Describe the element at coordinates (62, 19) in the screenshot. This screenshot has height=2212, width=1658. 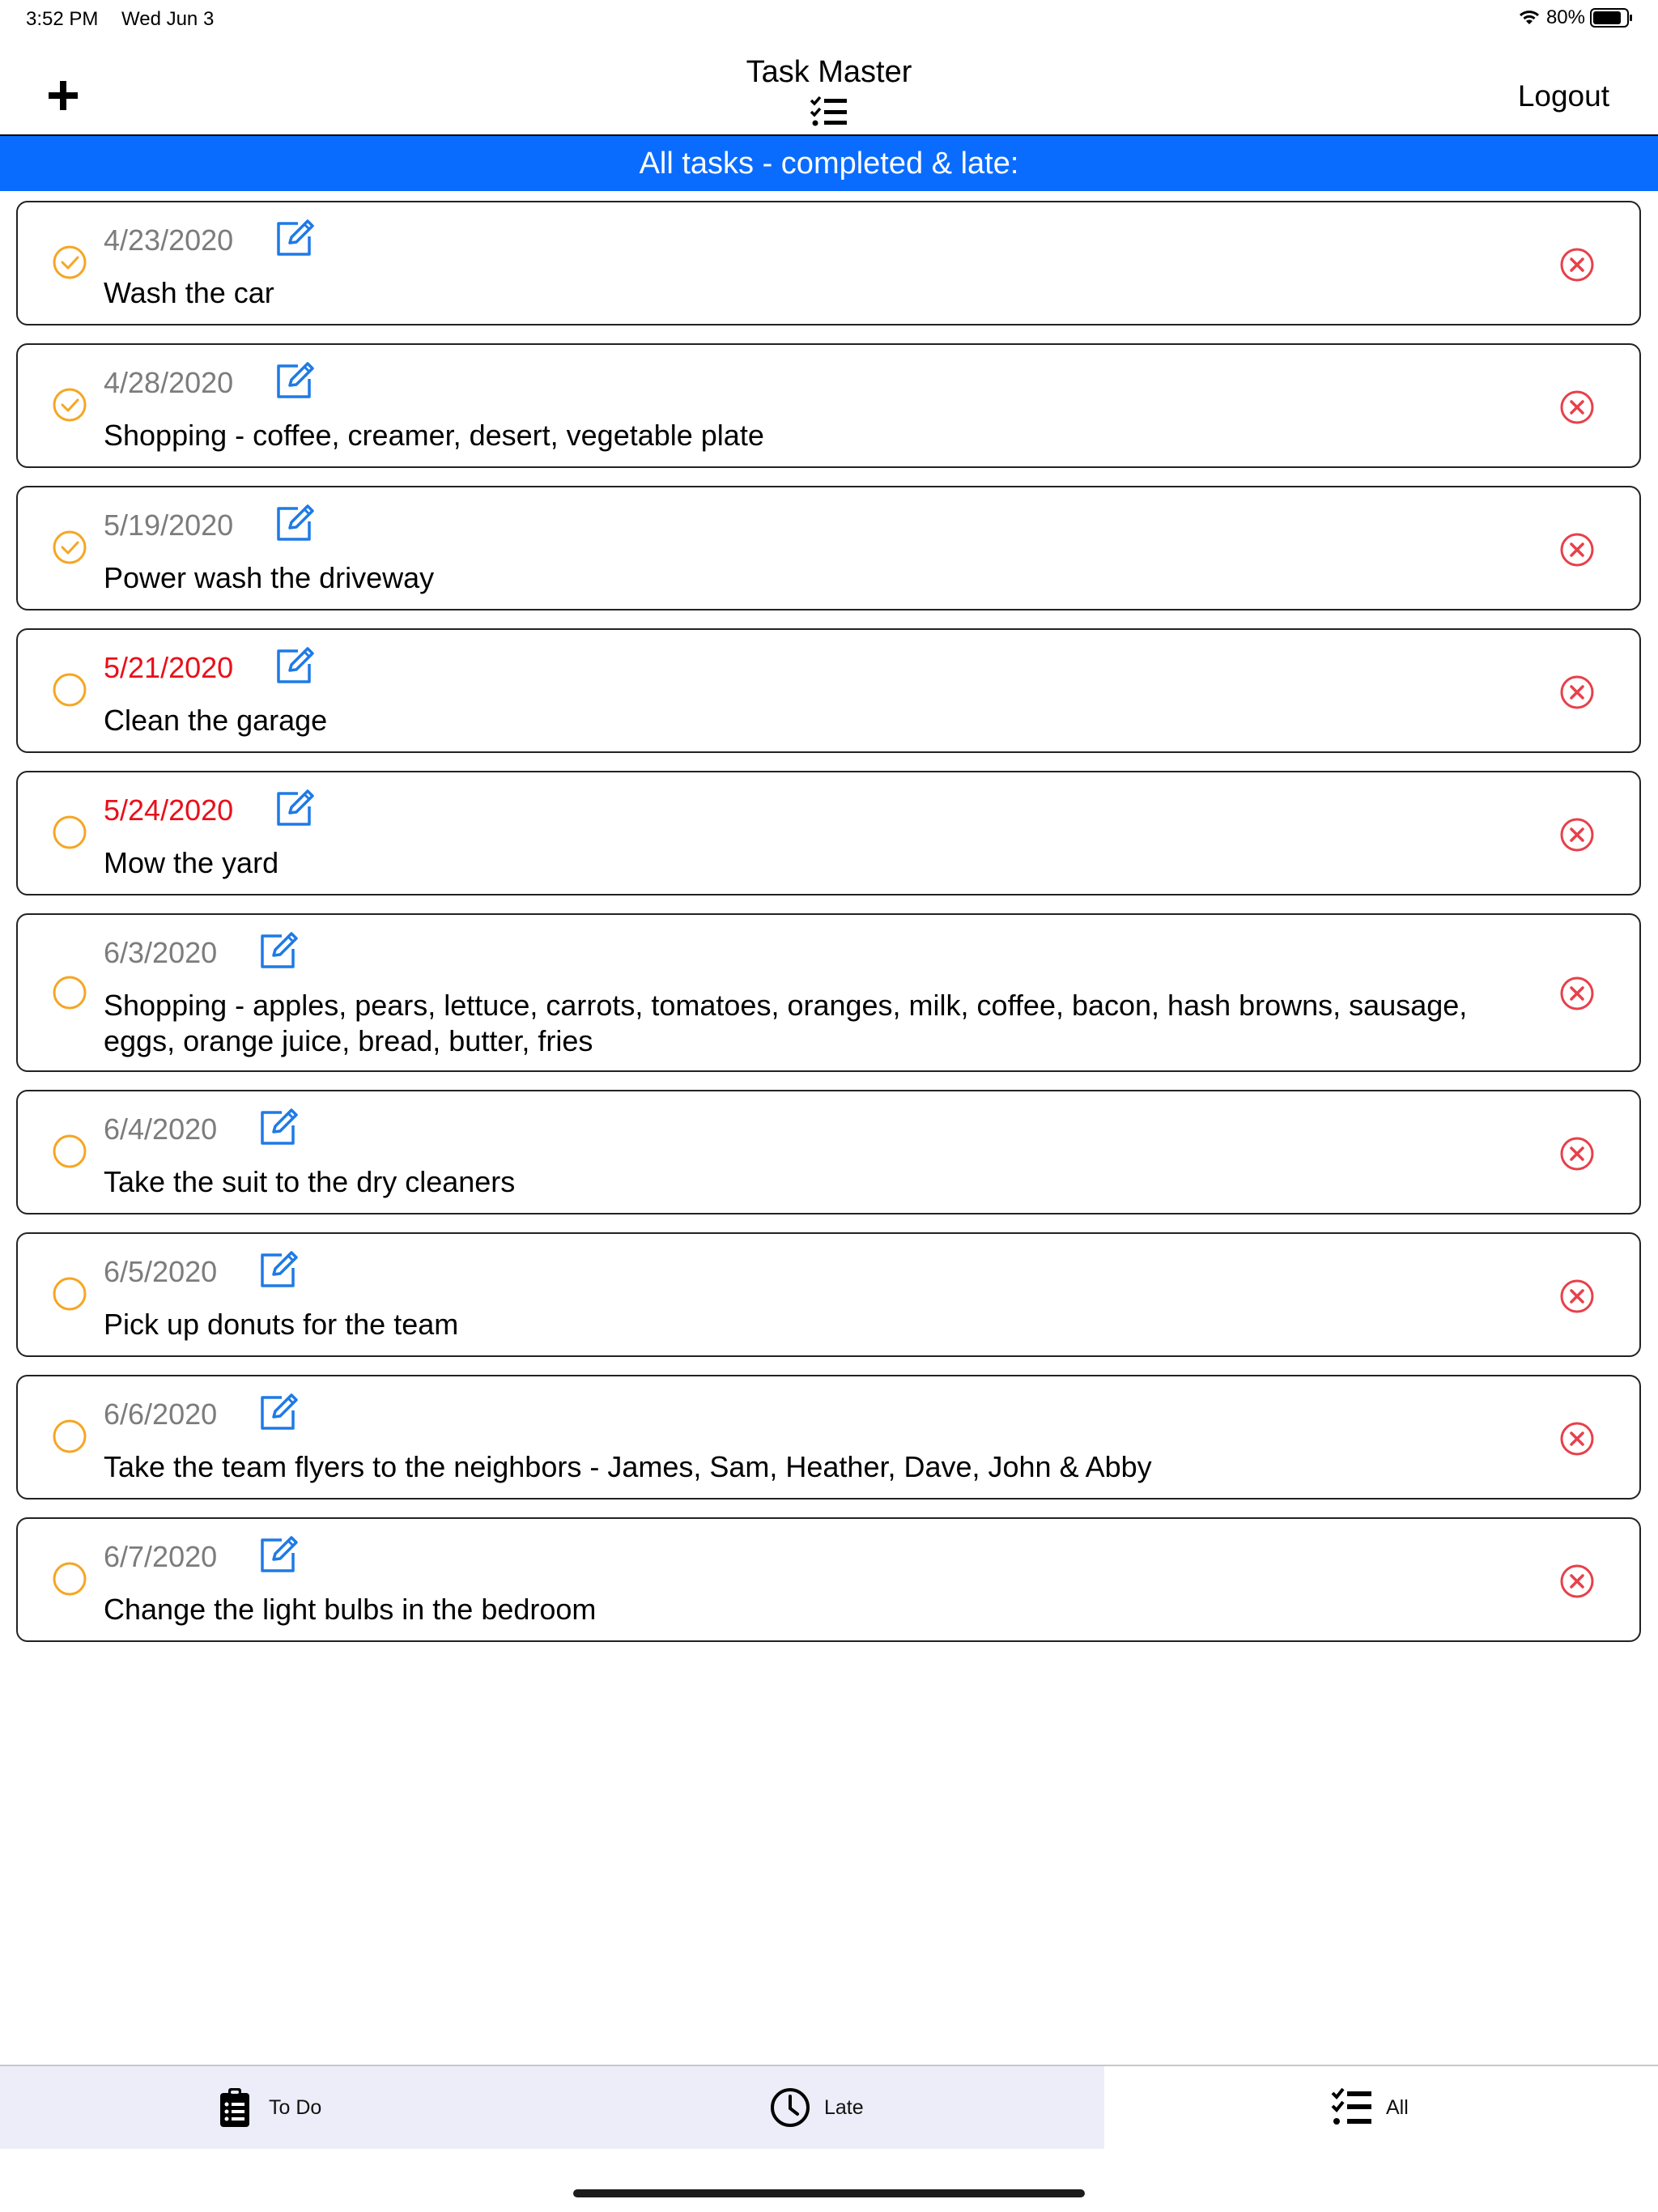
I see `status-time: 3:52 PM` at that location.